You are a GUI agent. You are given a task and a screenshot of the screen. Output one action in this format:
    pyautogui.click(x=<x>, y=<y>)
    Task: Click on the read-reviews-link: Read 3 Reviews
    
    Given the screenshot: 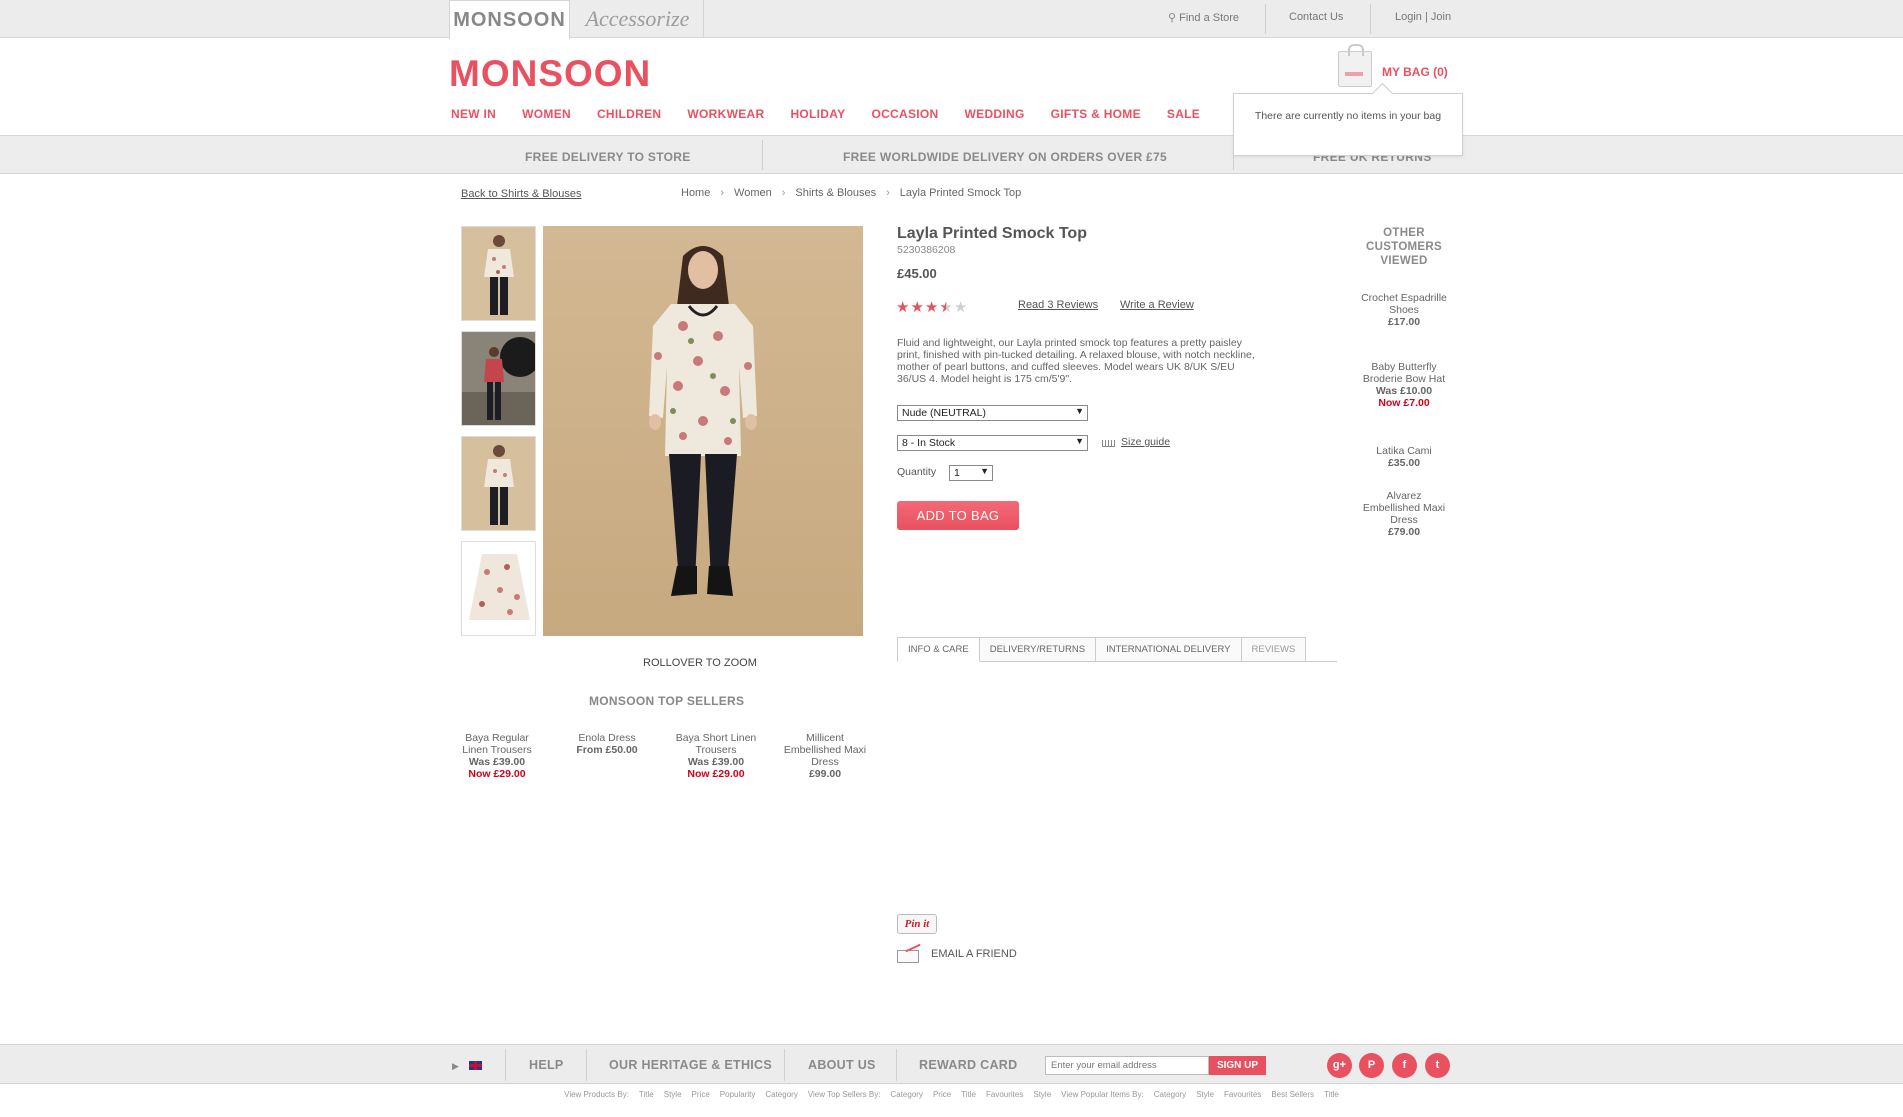 What is the action you would take?
    pyautogui.click(x=1058, y=305)
    